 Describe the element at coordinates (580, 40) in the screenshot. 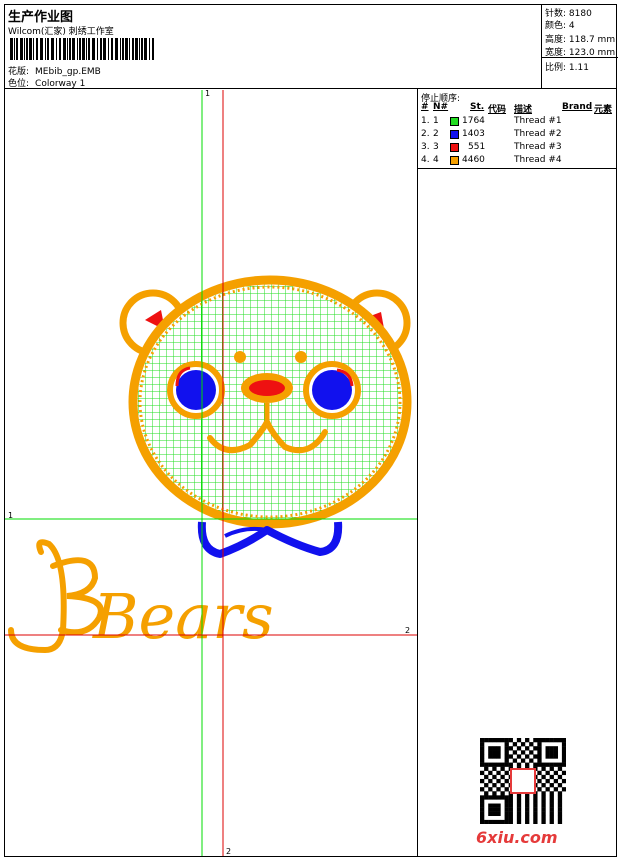

I see `stat-height: 高度: 118.7 mm` at that location.